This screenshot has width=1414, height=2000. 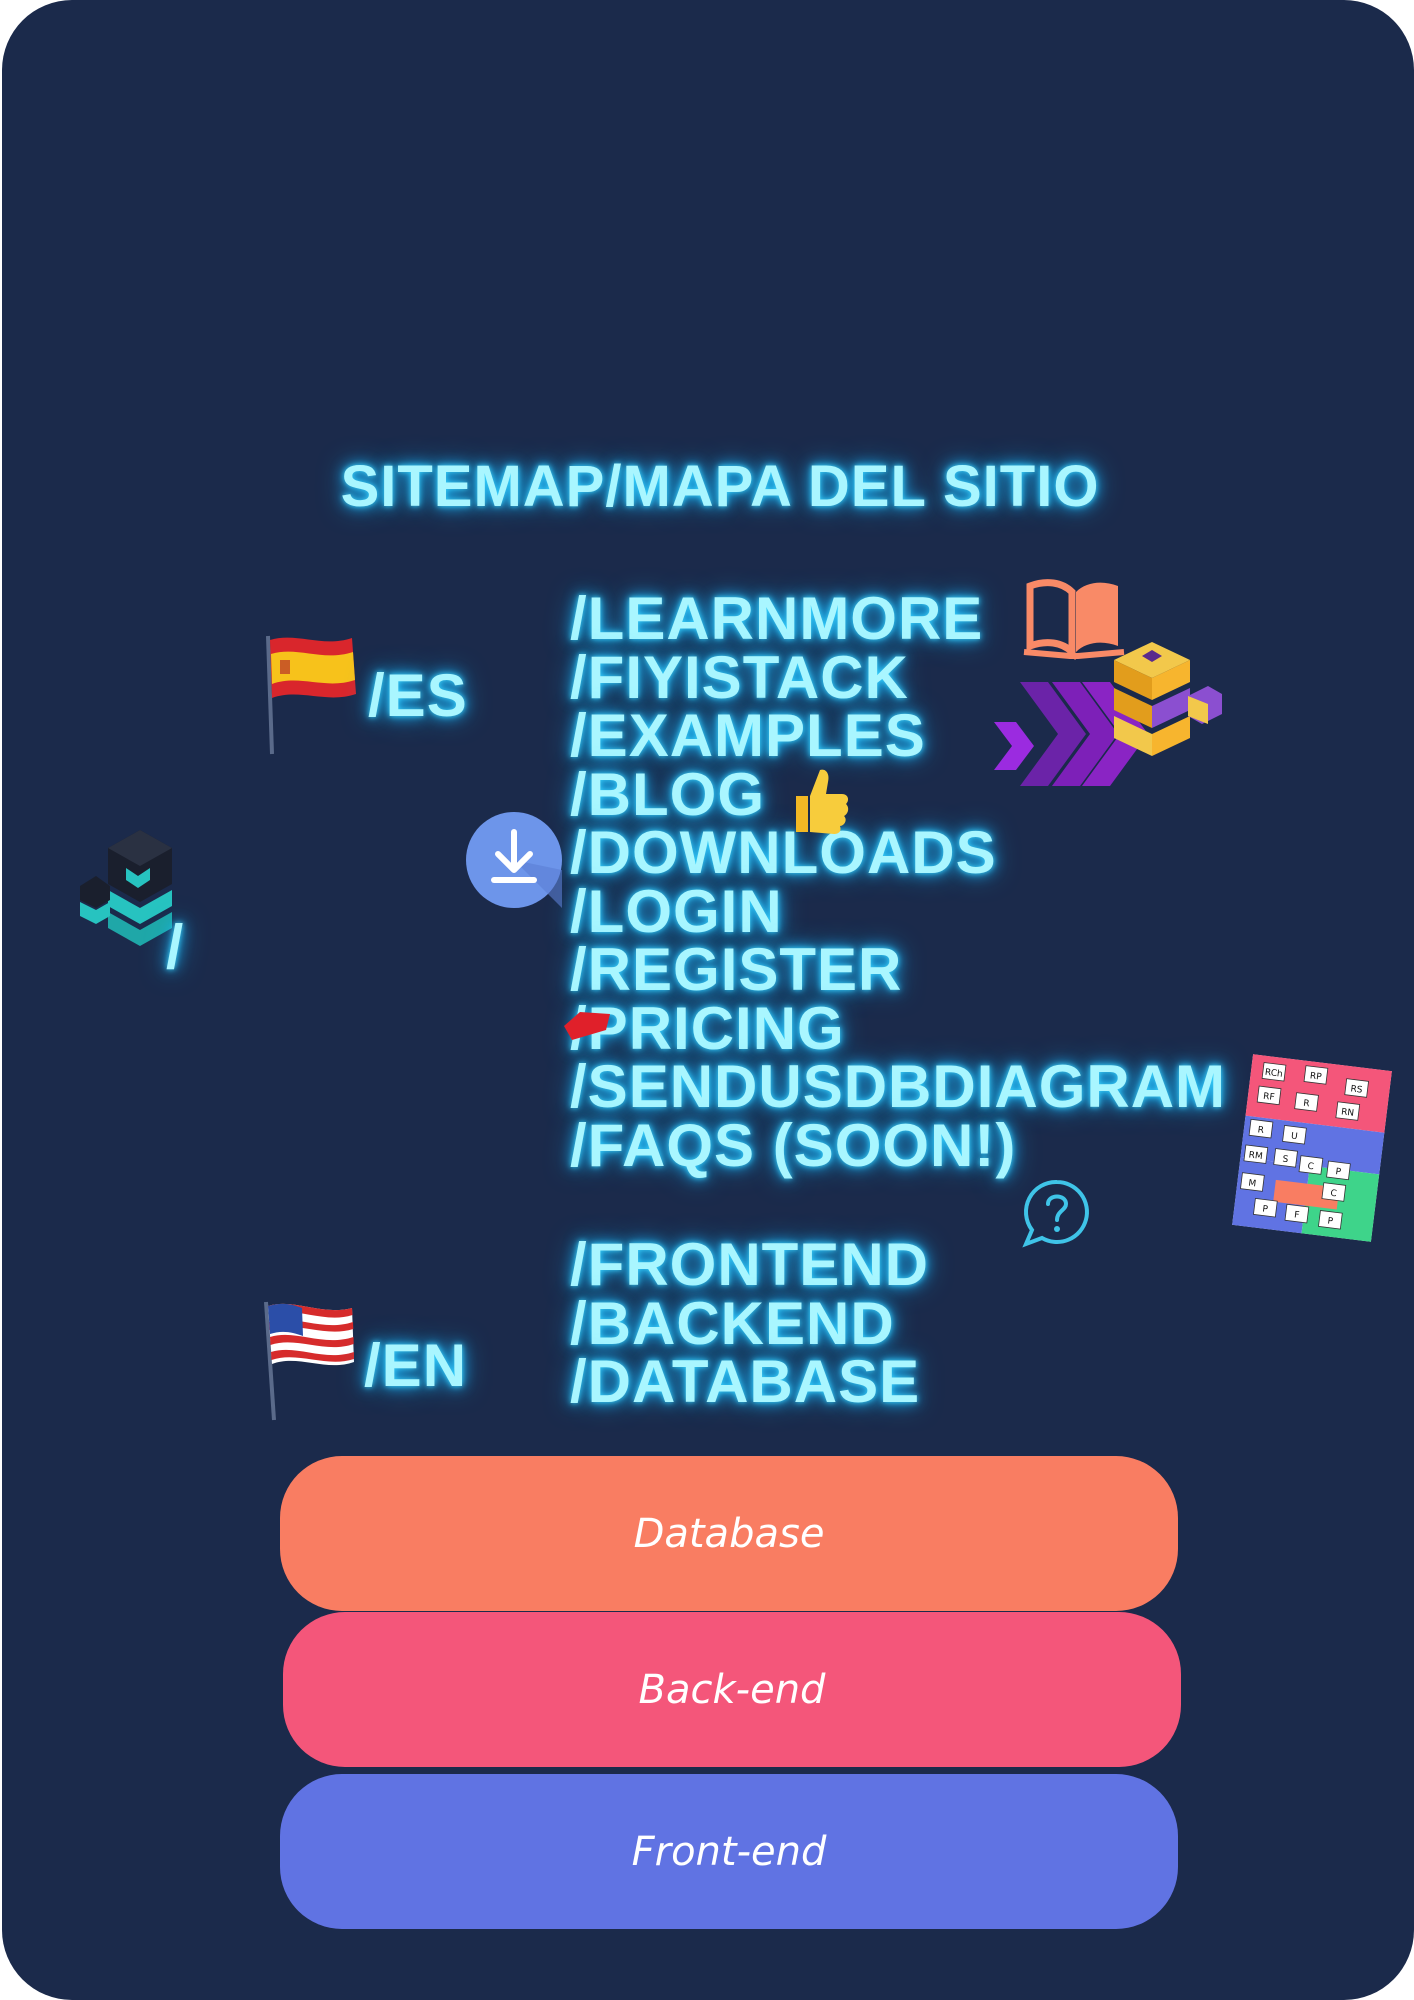 I want to click on route-register: /REGISTER, so click(x=898, y=970).